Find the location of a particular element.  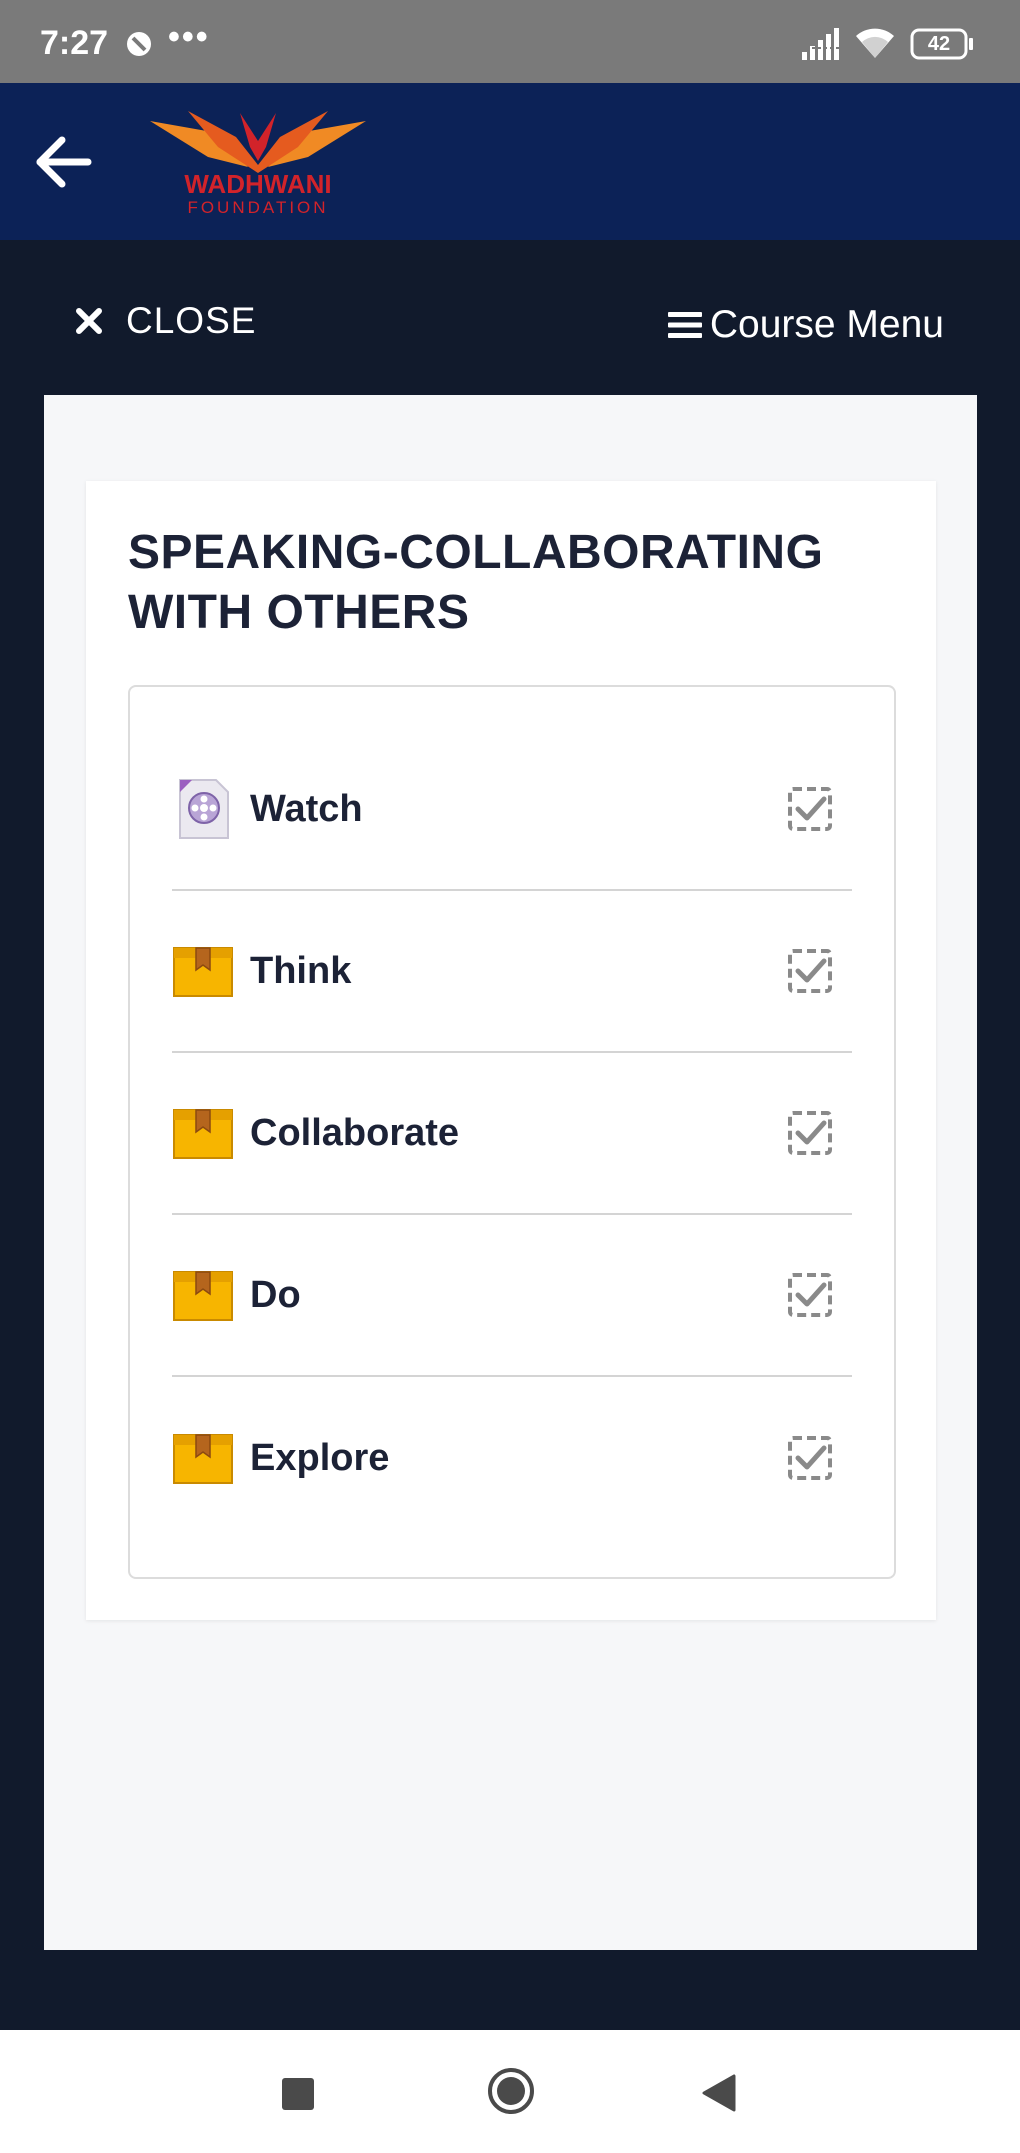

wadhwani-foundation-logo: WADHWANI FOUNDATION is located at coordinates (258, 164).